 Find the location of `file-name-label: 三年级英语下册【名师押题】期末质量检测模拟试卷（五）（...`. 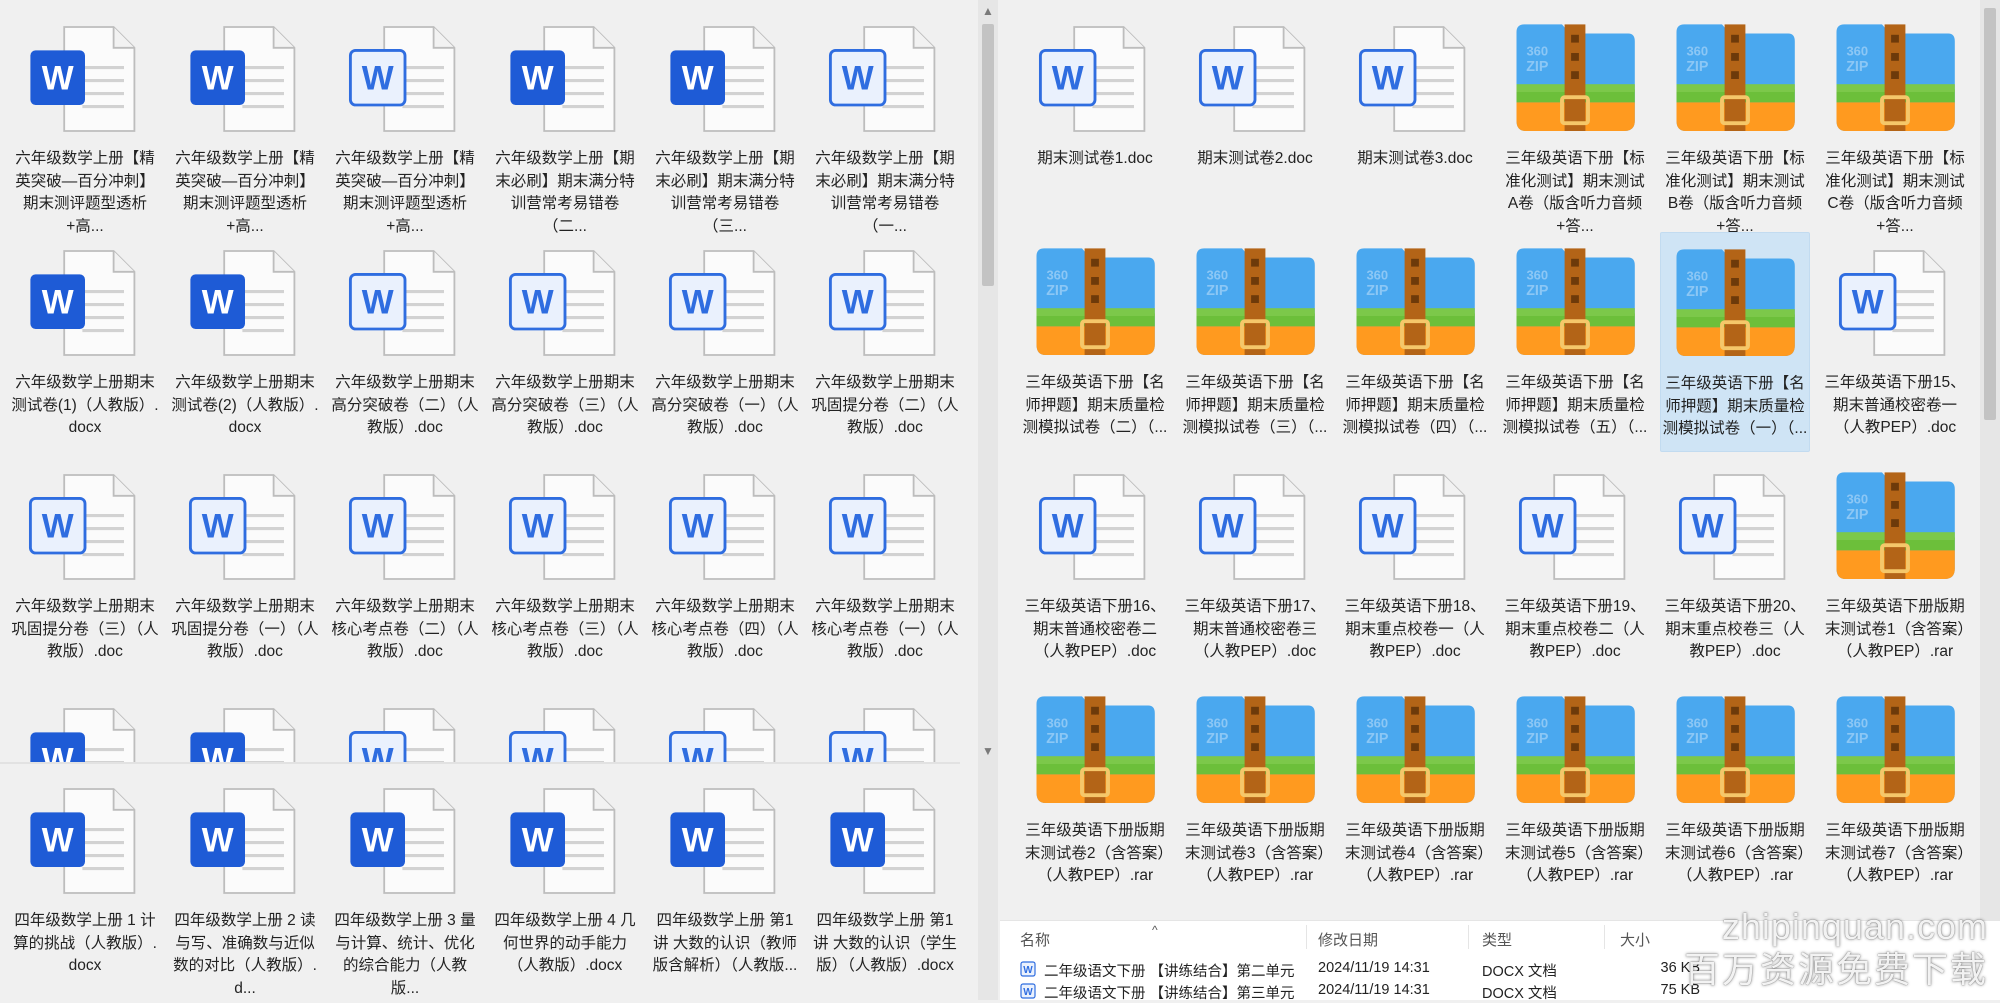

file-name-label: 三年级英语下册【名师押题】期末质量检测模拟试卷（五）（... is located at coordinates (1575, 405).